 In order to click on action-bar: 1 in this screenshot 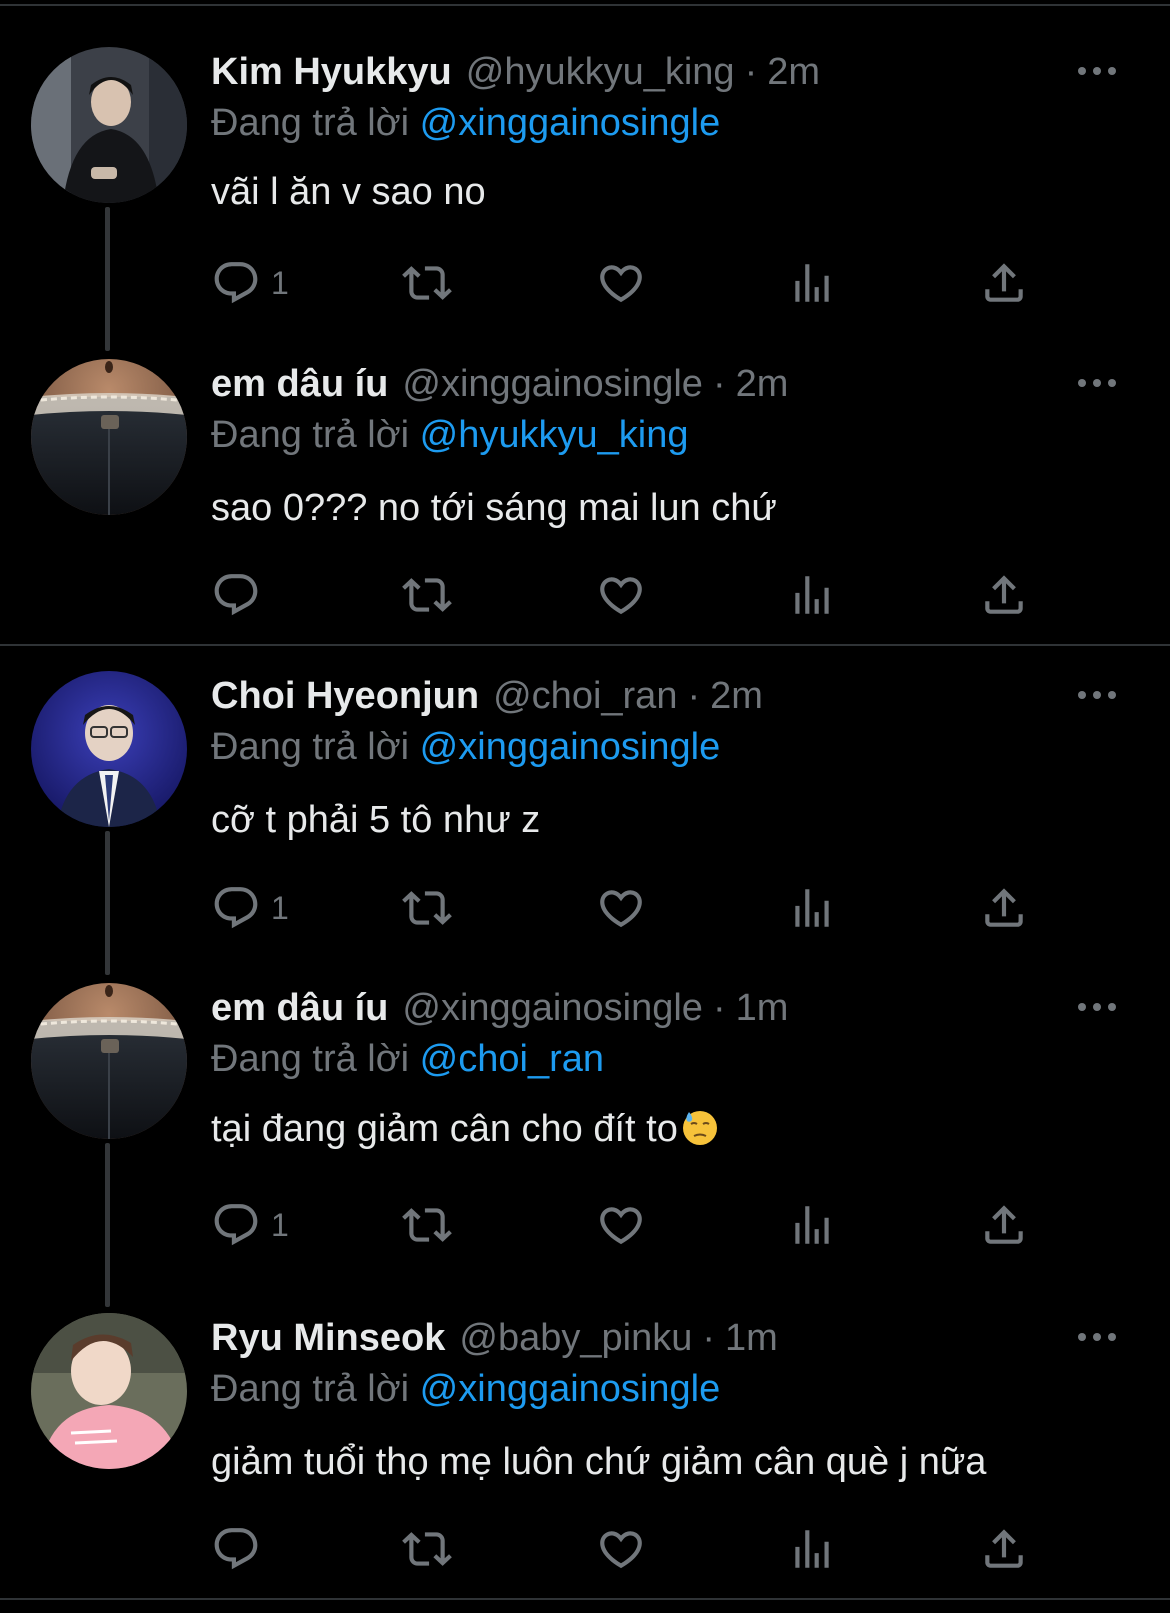, I will do `click(585, 908)`.